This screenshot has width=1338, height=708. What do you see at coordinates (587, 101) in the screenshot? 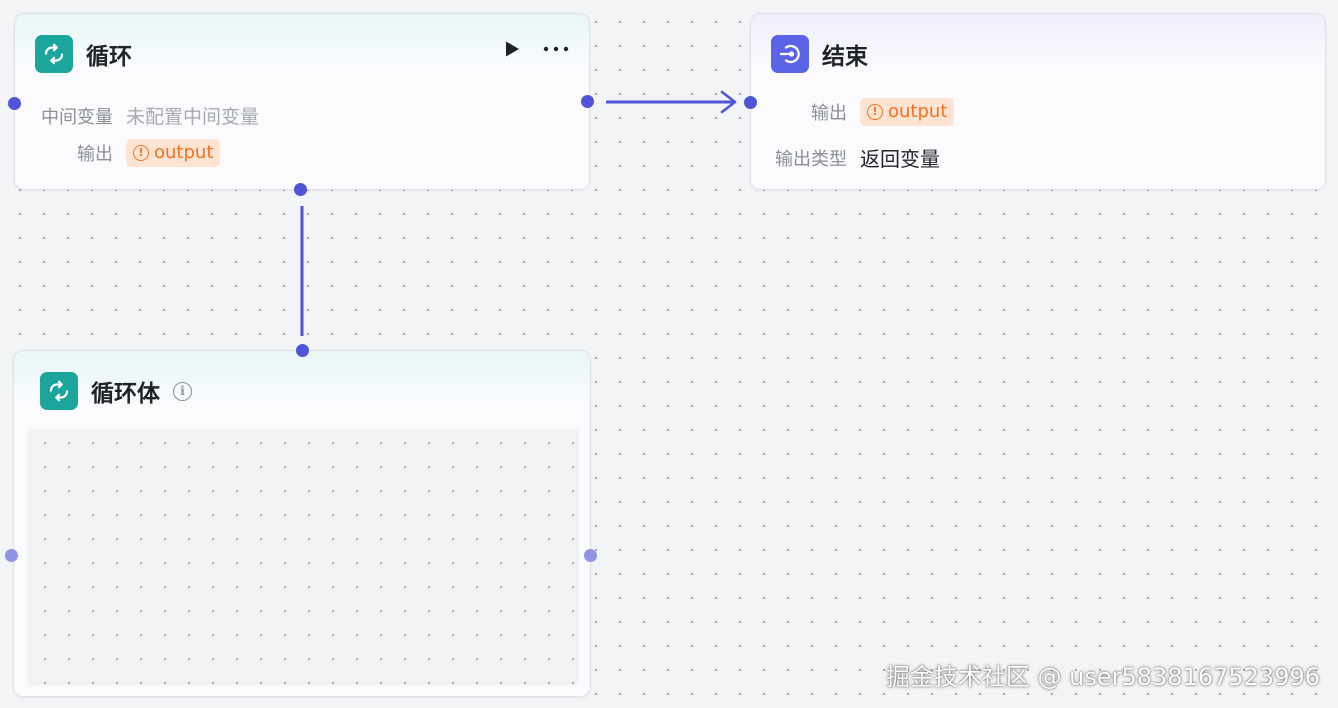
I see `loop-node-output-handle` at bounding box center [587, 101].